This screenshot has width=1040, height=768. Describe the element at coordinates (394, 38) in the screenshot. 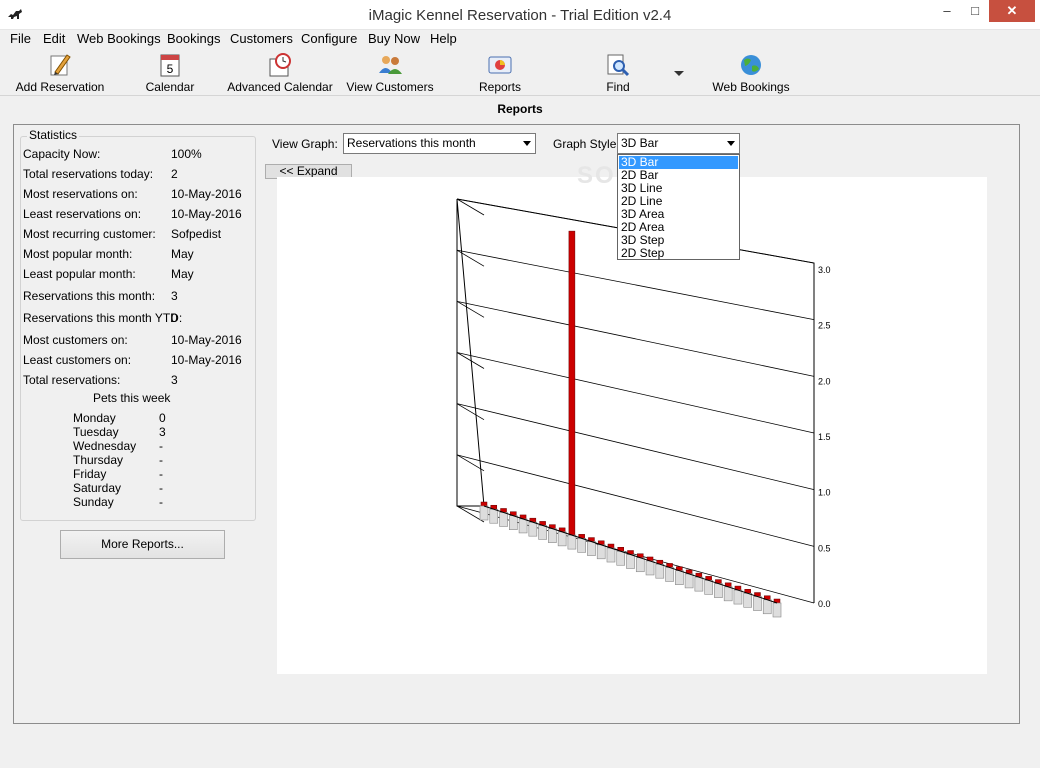

I see `menu-buy-now: Buy Now` at that location.